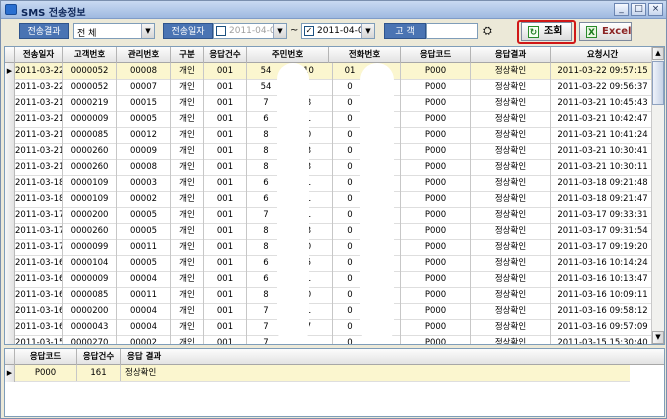 This screenshot has height=419, width=667. Describe the element at coordinates (46, 357) in the screenshot. I see `summary-column-header: 응답코드` at that location.